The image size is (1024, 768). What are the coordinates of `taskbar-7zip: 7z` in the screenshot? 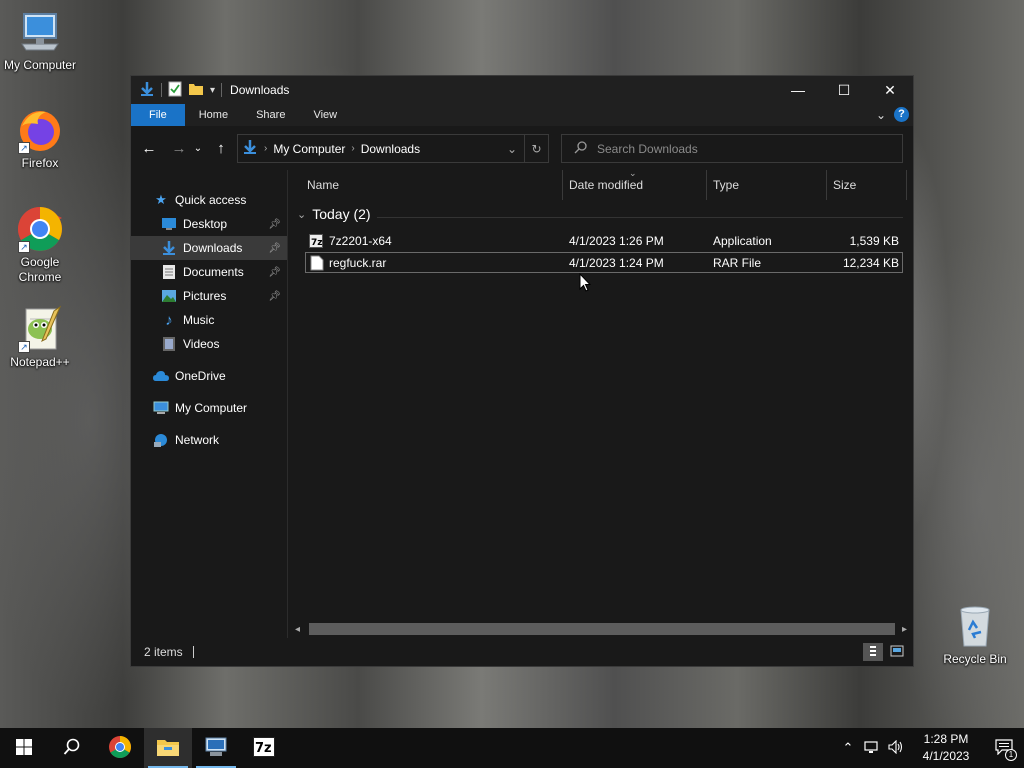 It's located at (264, 748).